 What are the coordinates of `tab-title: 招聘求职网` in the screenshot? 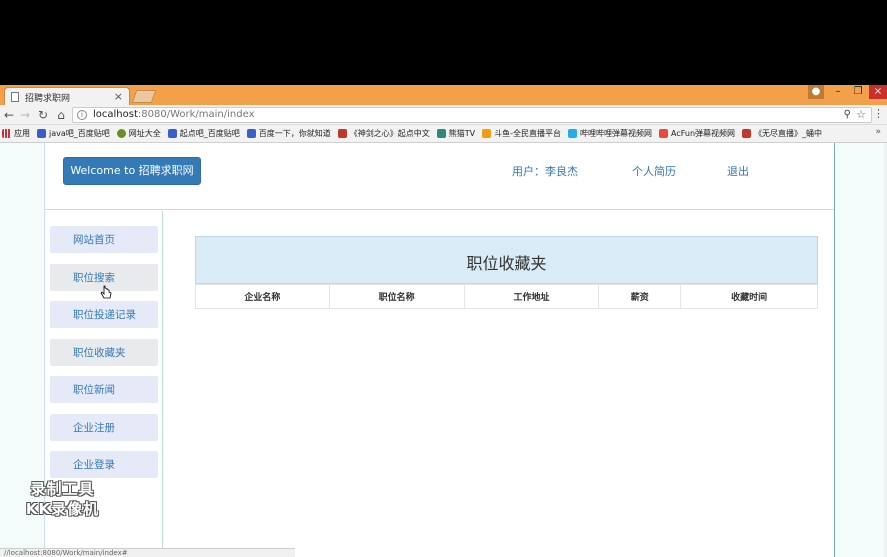 It's located at (48, 99).